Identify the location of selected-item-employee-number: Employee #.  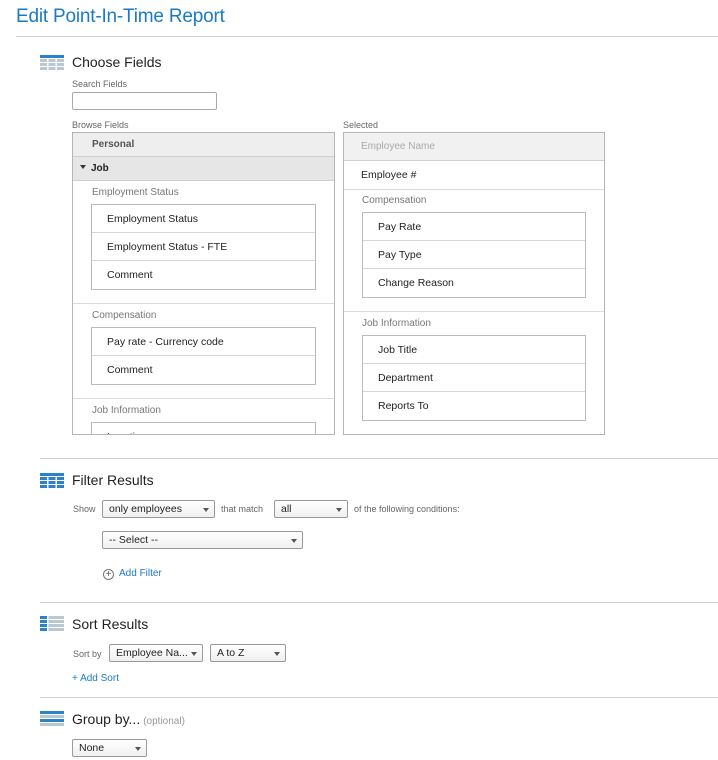
(388, 175).